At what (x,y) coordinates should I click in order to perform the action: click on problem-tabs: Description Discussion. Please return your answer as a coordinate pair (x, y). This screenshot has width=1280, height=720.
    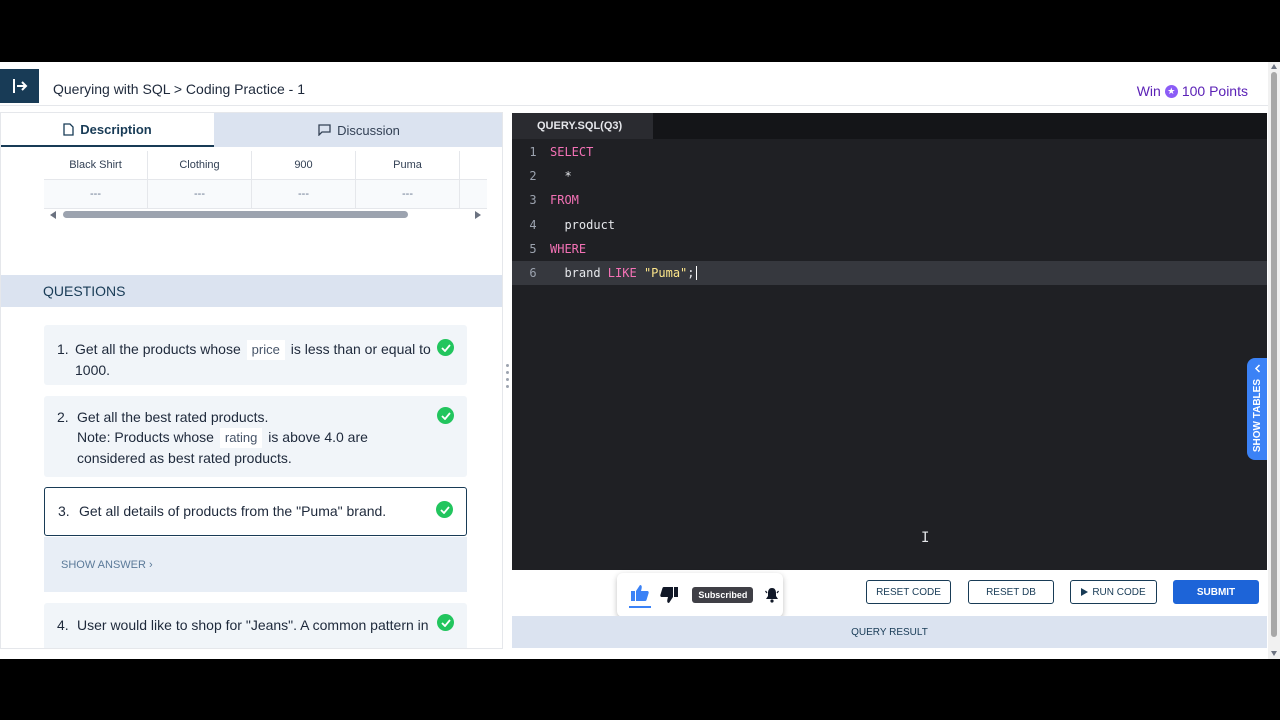
    Looking at the image, I should click on (251, 130).